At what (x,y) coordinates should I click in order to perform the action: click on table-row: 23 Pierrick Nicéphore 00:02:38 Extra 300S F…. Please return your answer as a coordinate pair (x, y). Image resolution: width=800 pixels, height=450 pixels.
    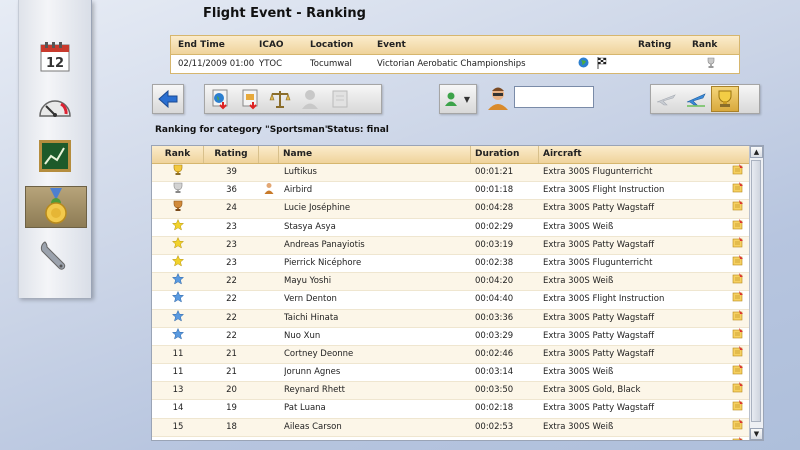
    Looking at the image, I should click on (450, 264).